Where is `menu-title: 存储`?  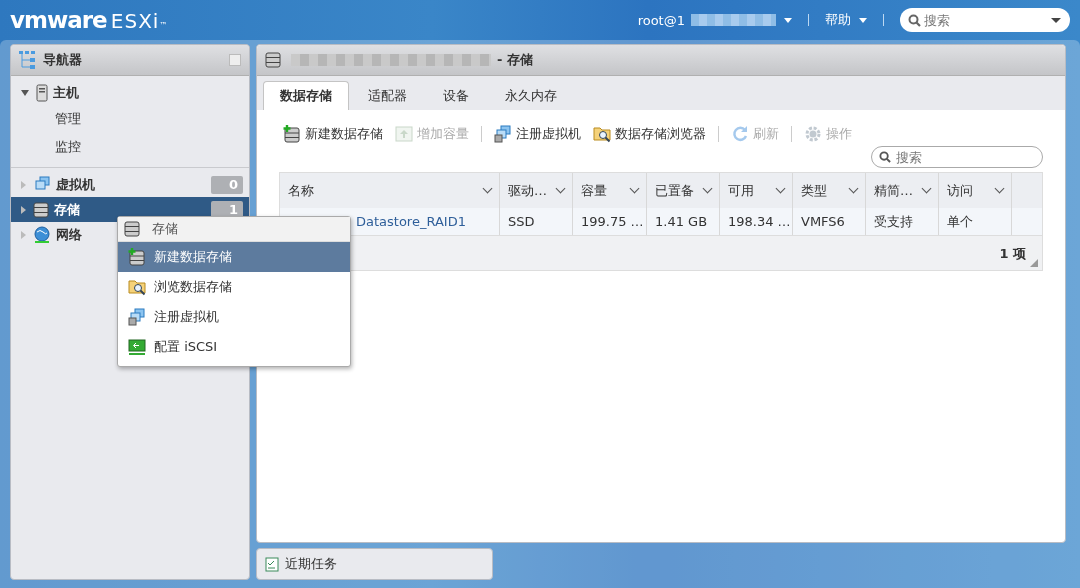 menu-title: 存储 is located at coordinates (165, 229).